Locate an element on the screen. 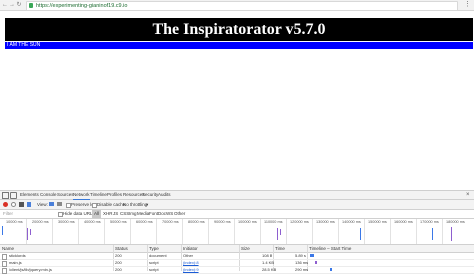 The width and height of the screenshot is (474, 274). col-timeline: Timeline – Start Time is located at coordinates (330, 248).